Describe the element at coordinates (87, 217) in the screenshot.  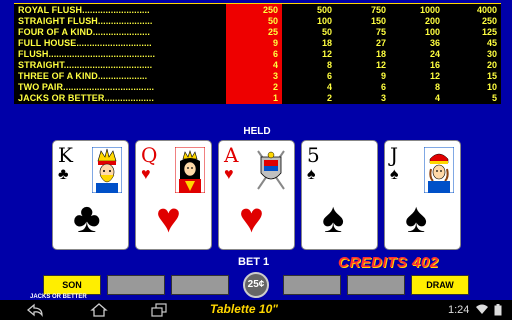
I see `club-large-icon: ♣` at that location.